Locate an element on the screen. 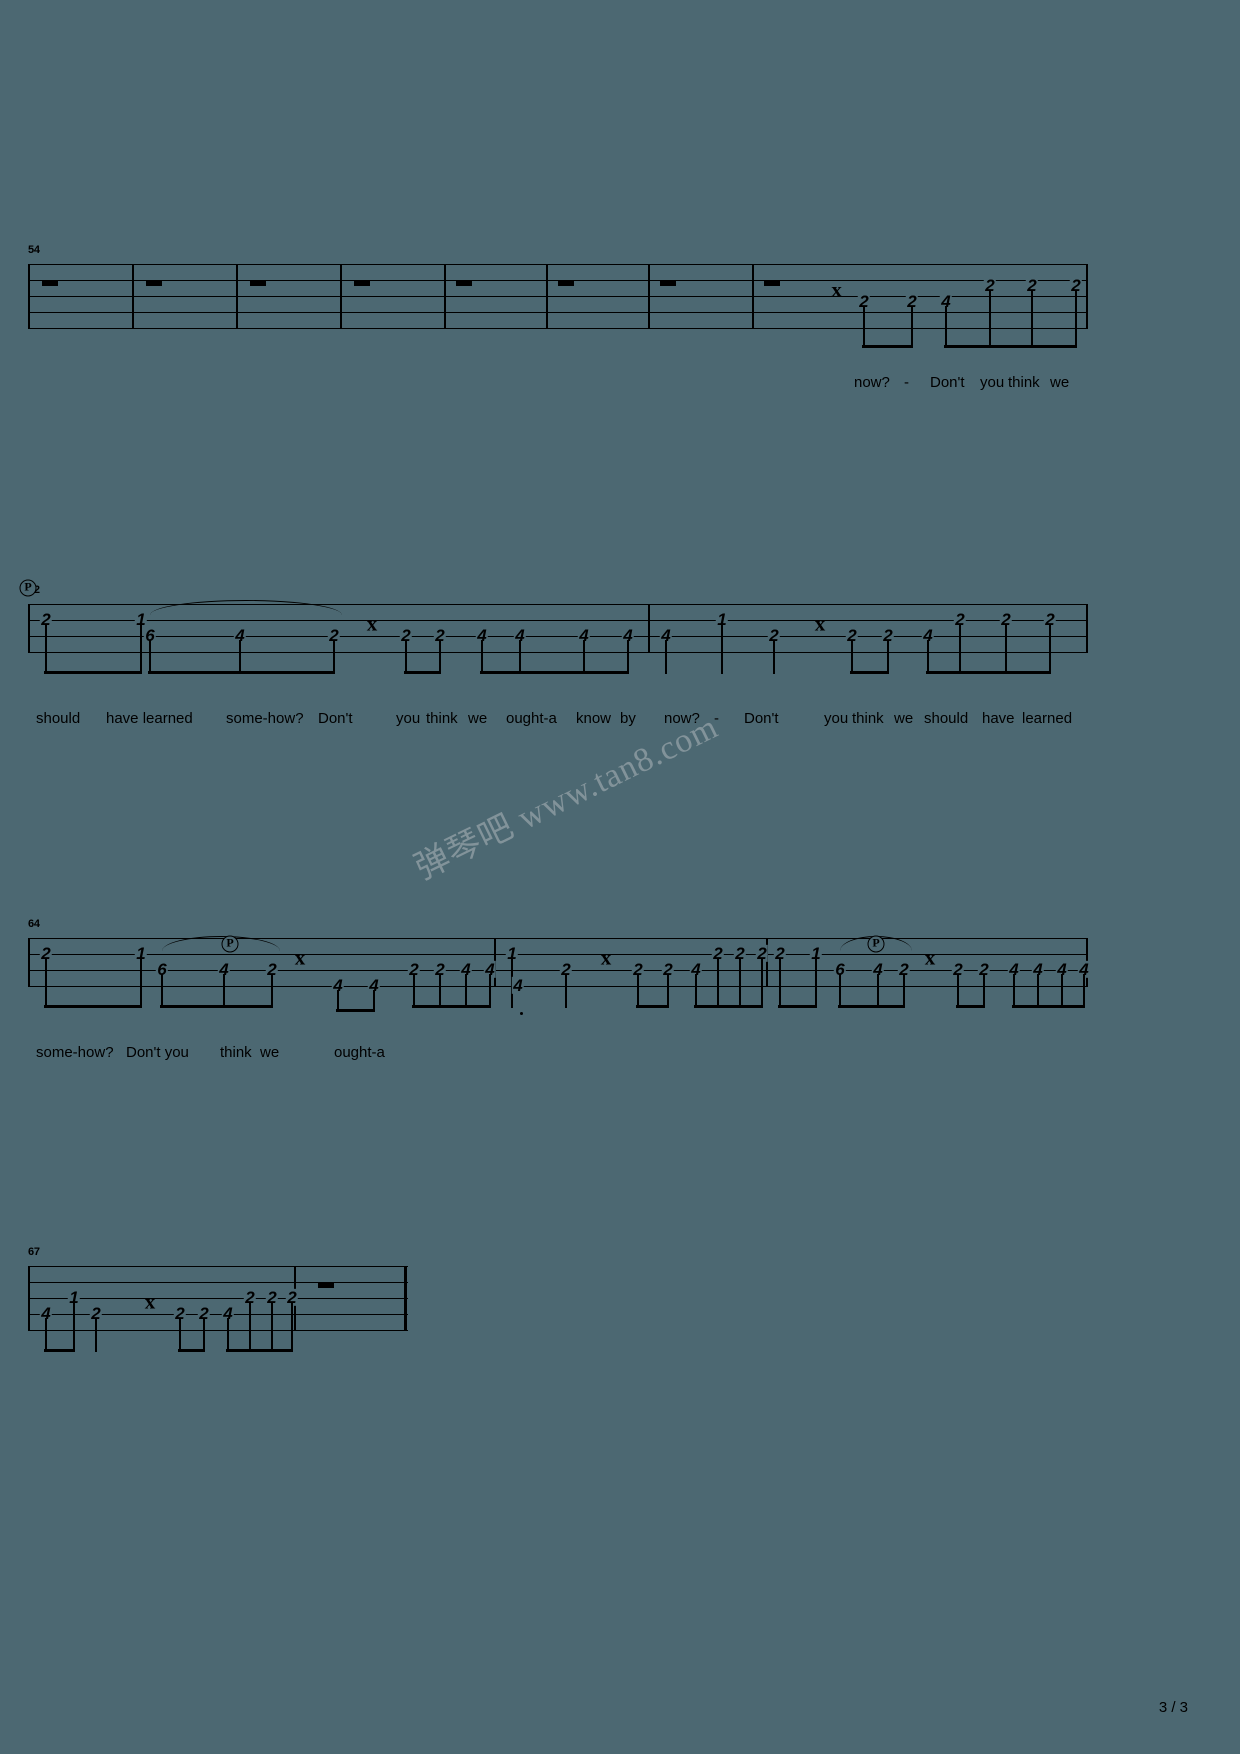 Image resolution: width=1240 pixels, height=1754 pixels. lyric-syllable: - is located at coordinates (906, 382).